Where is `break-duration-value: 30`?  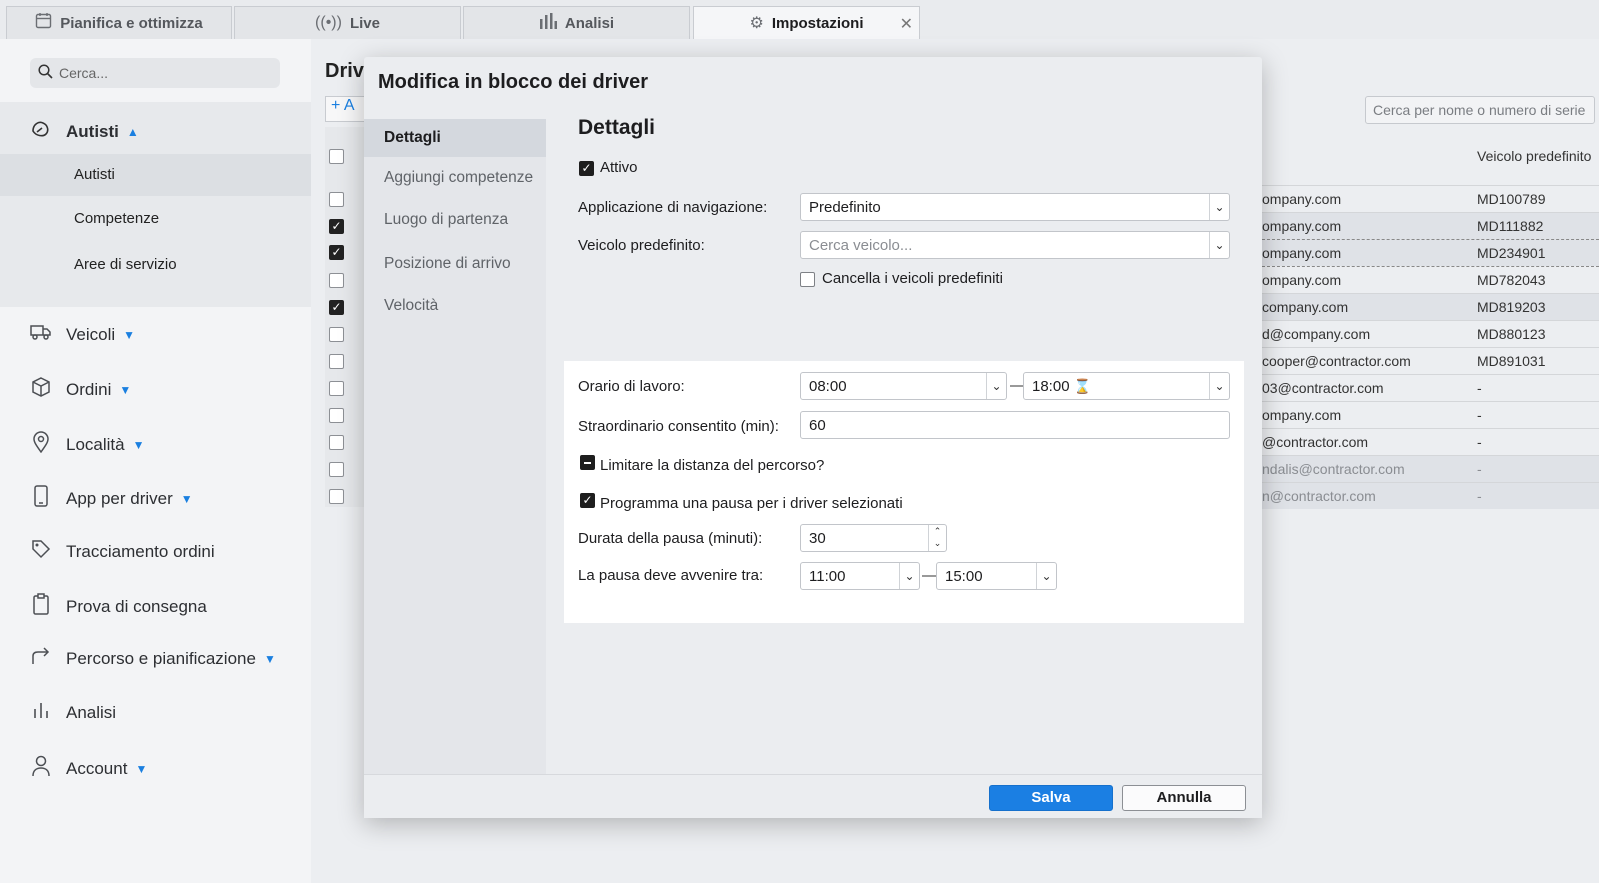 break-duration-value: 30 is located at coordinates (817, 538).